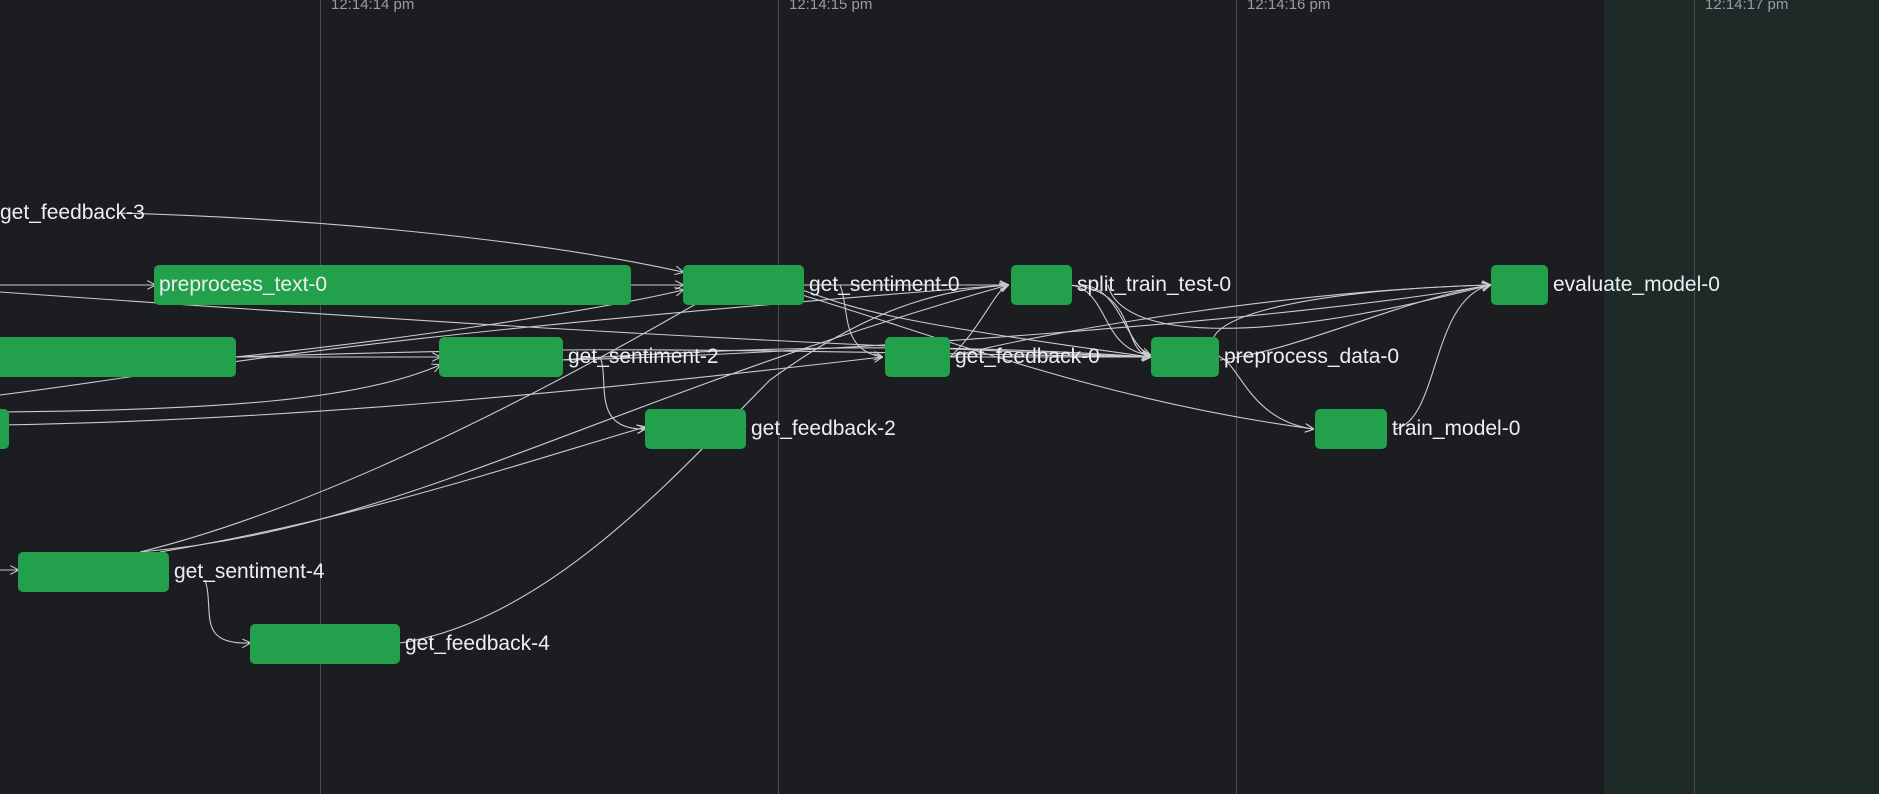 This screenshot has width=1879, height=794. Describe the element at coordinates (1456, 429) in the screenshot. I see `task-label-train-model-0: train_model-0` at that location.